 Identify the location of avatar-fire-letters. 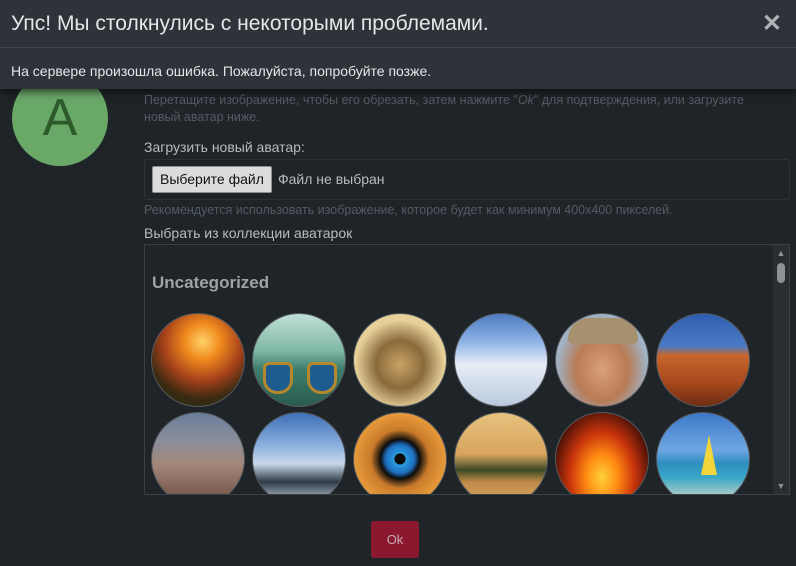
(602, 453).